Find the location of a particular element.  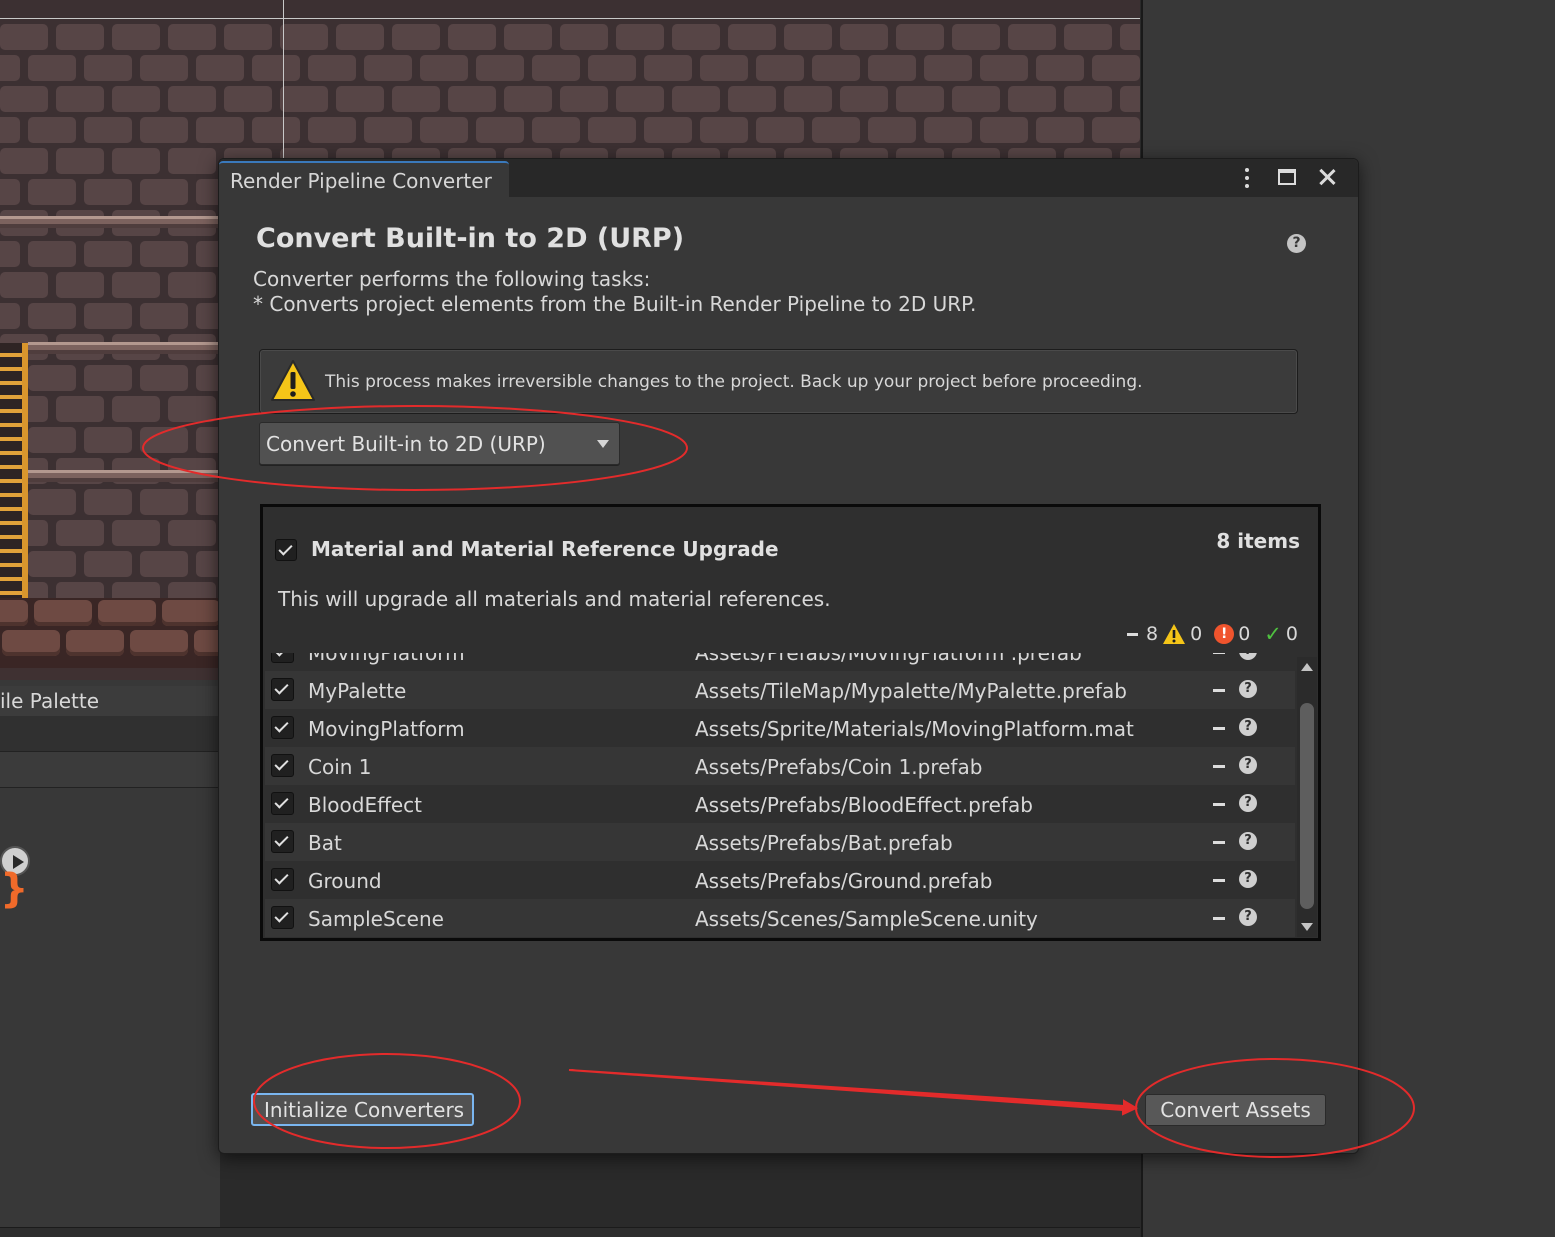

ground-bricks is located at coordinates (126, 633).